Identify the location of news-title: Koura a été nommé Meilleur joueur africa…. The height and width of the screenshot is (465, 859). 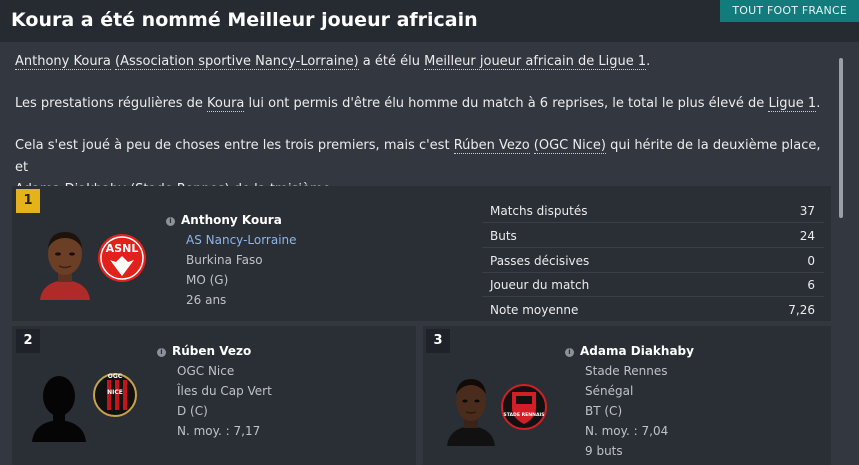
(244, 20).